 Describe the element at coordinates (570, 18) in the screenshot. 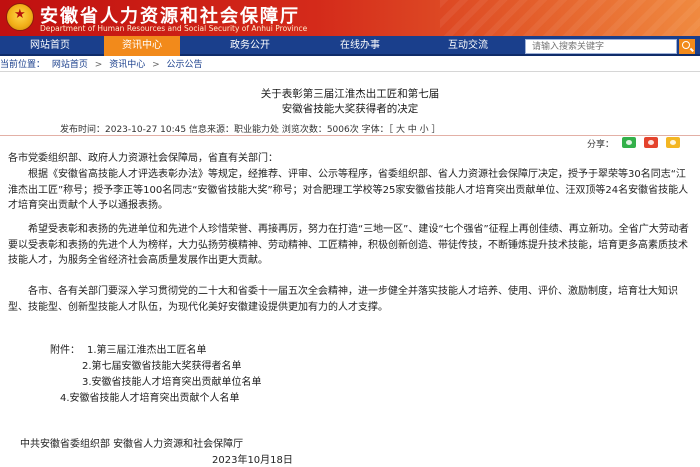

I see `banner-decoration` at that location.